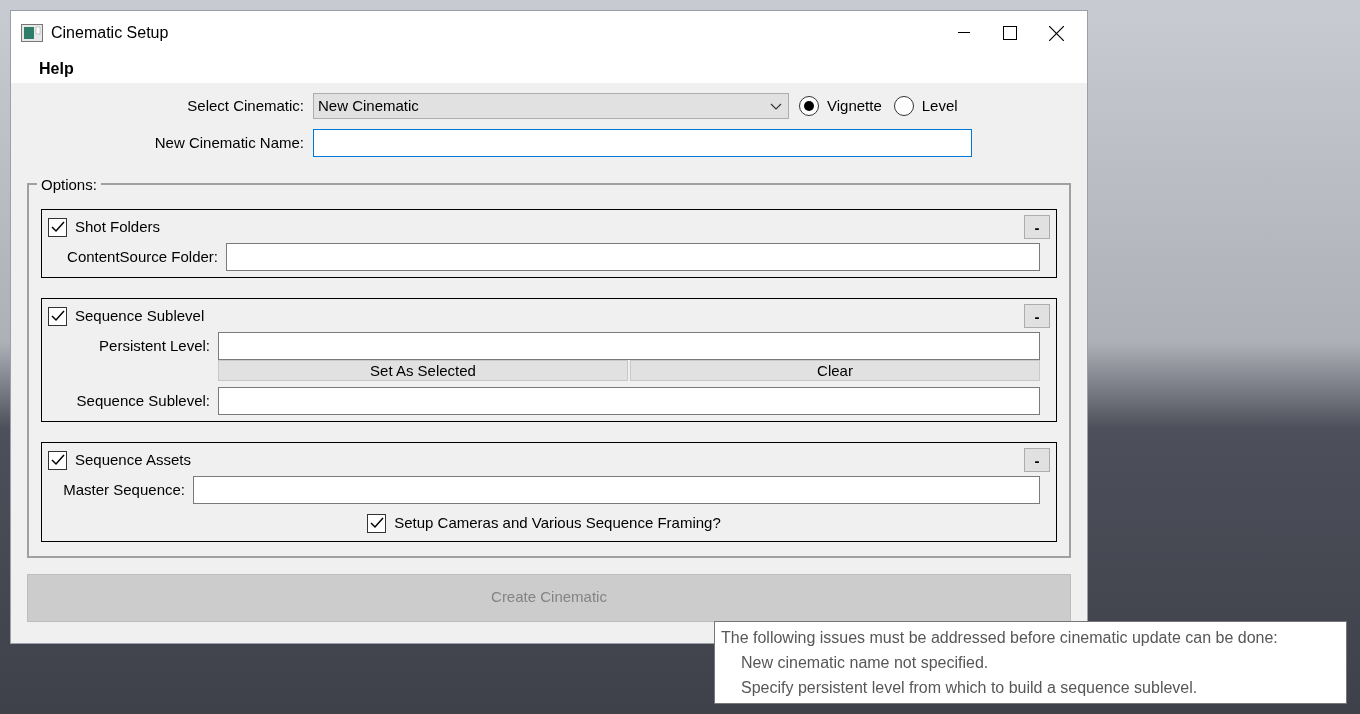 The width and height of the screenshot is (1360, 714). What do you see at coordinates (551, 106) in the screenshot?
I see `cinematic-dropdown: New Cinematic` at bounding box center [551, 106].